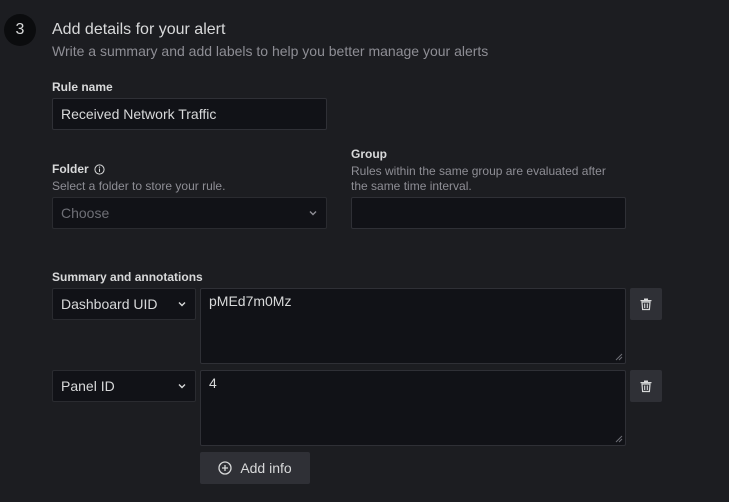  Describe the element at coordinates (266, 468) in the screenshot. I see `add-info-label: Add info` at that location.